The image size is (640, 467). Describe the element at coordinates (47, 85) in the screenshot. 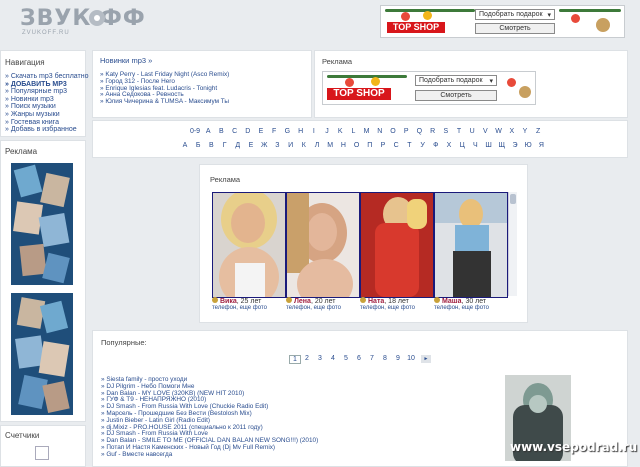

I see `nav-add-mp3: » ДОБАВИТЬ MP3` at that location.